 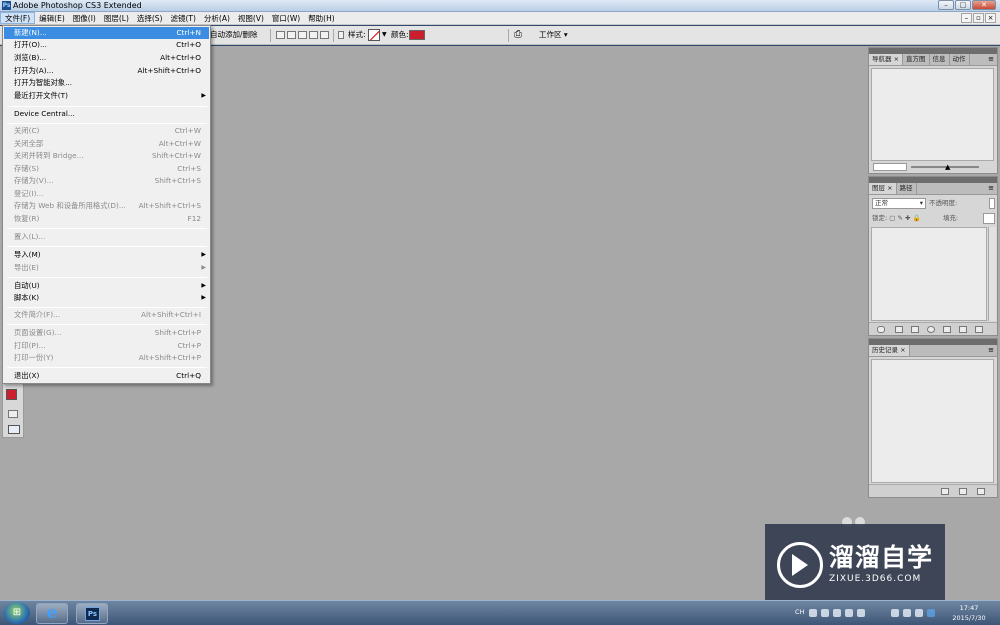 What do you see at coordinates (106, 181) in the screenshot?
I see `menu-item-save-as: 存储为(V)... Shift+Ctrl+S` at bounding box center [106, 181].